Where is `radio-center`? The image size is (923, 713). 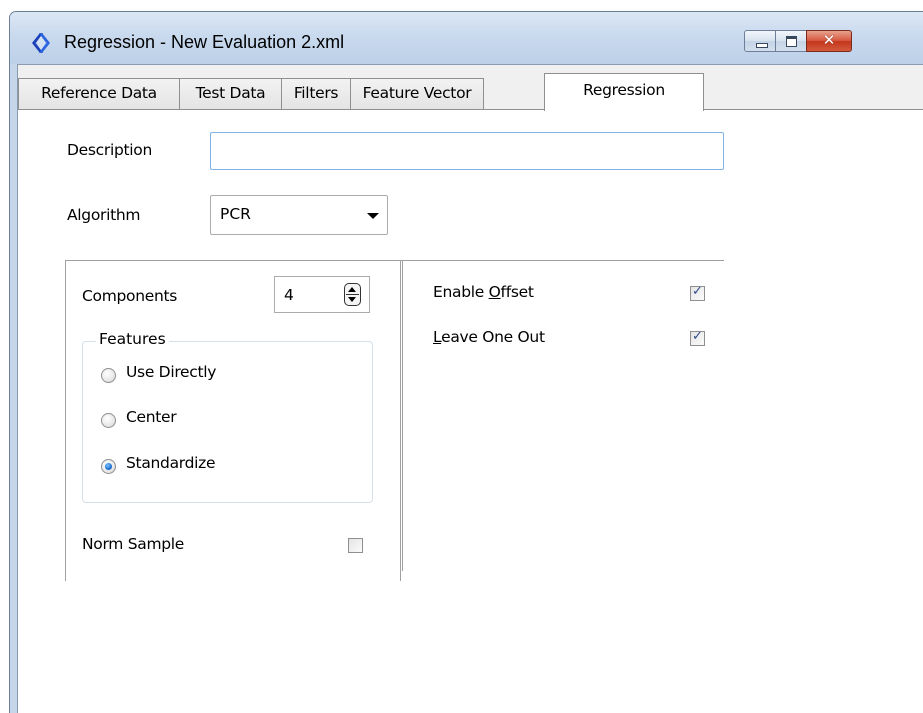 radio-center is located at coordinates (108, 420).